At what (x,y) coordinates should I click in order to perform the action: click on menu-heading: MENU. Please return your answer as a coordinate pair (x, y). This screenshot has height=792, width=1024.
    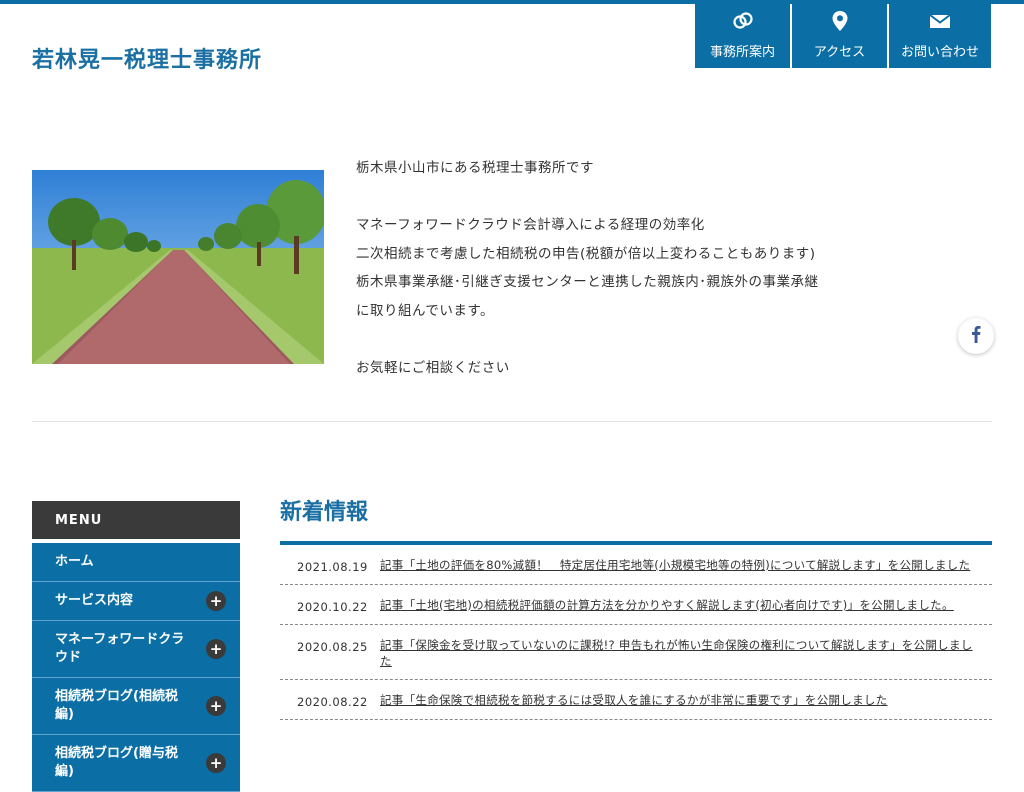
    Looking at the image, I should click on (136, 522).